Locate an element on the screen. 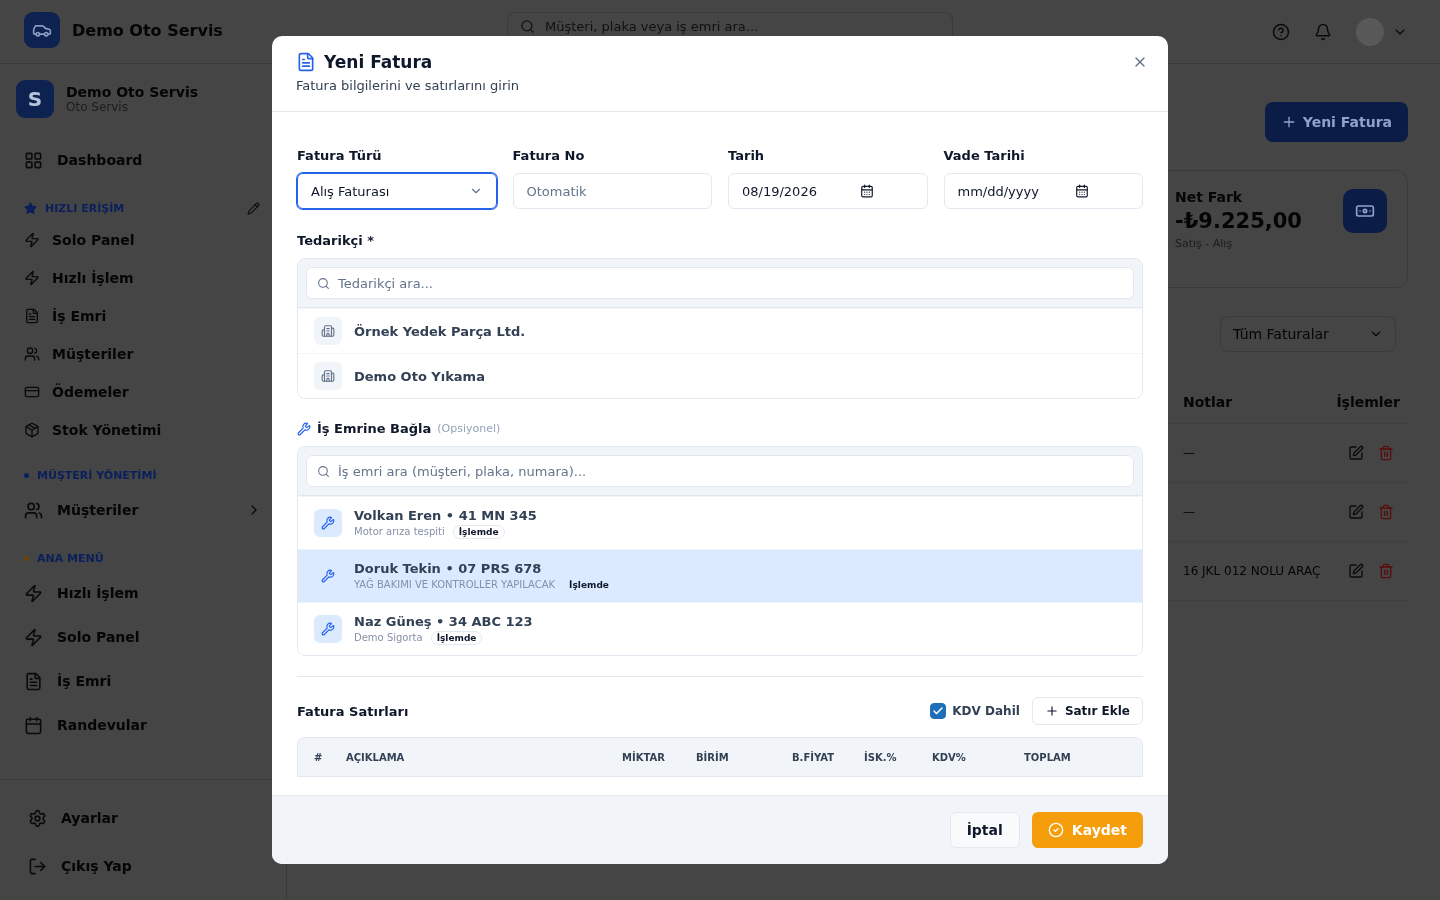 The image size is (1440, 900). column-header: TOPLAM is located at coordinates (1048, 757).